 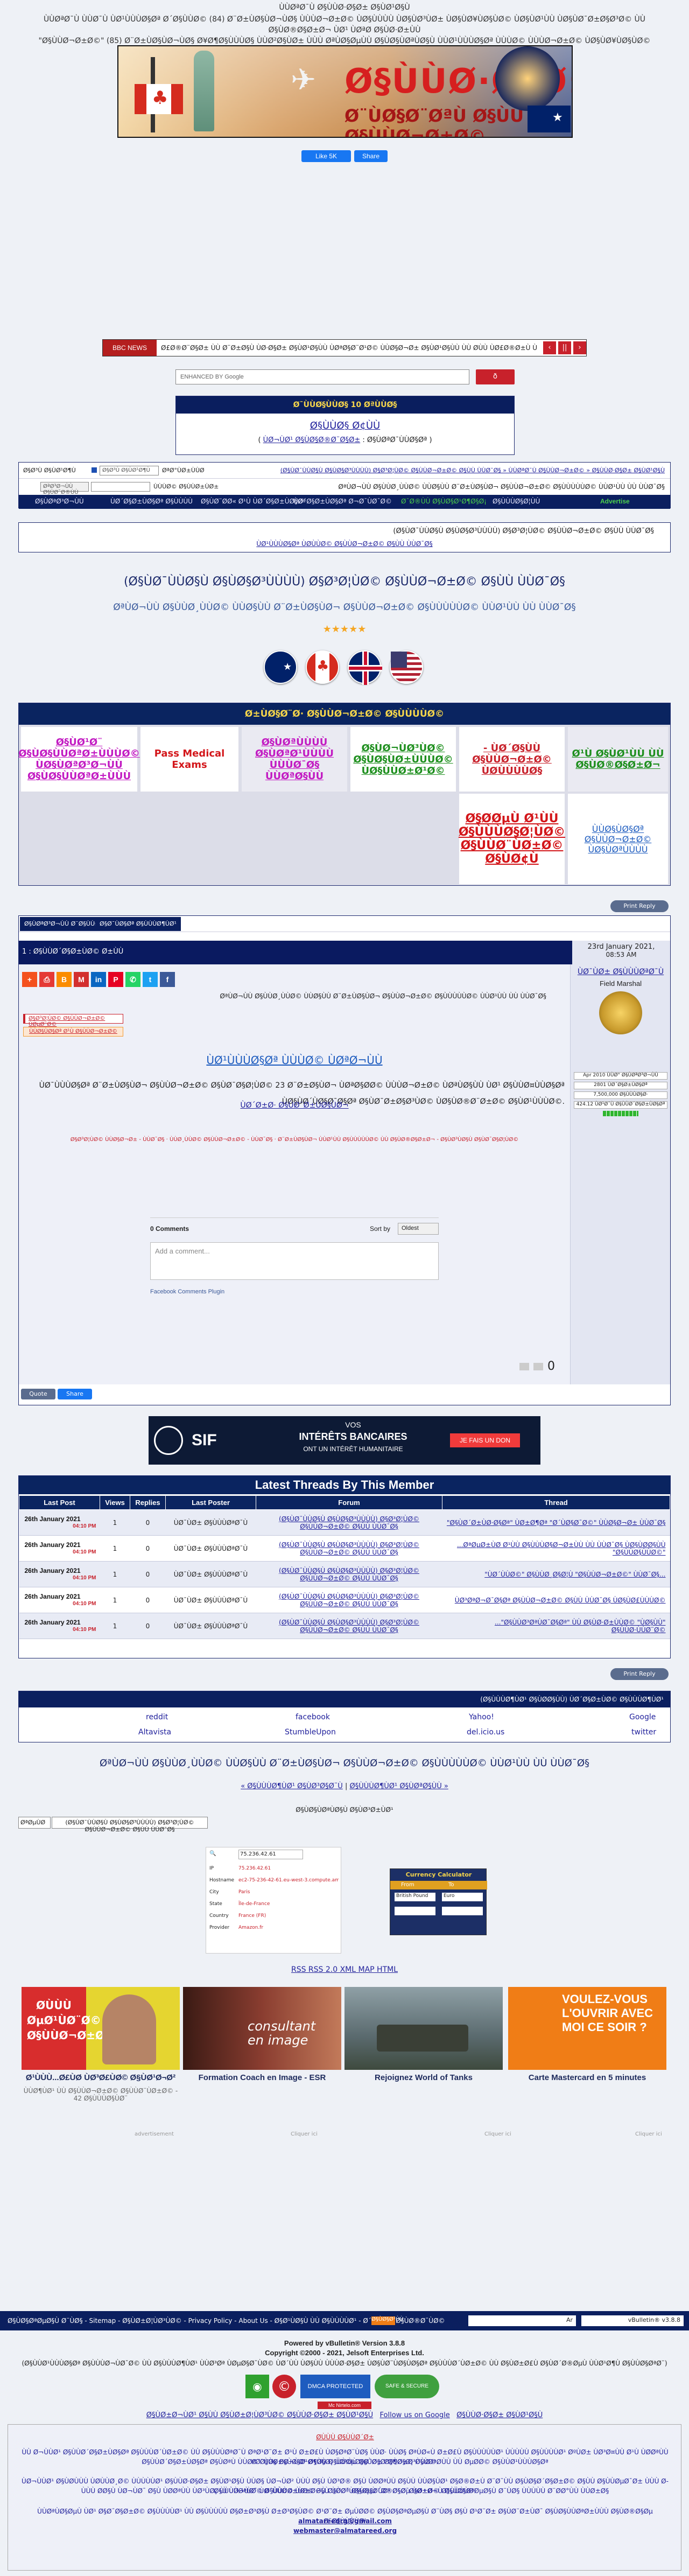 What do you see at coordinates (498, 2134) in the screenshot?
I see `ad-footer-link-2: Cliquer ici` at bounding box center [498, 2134].